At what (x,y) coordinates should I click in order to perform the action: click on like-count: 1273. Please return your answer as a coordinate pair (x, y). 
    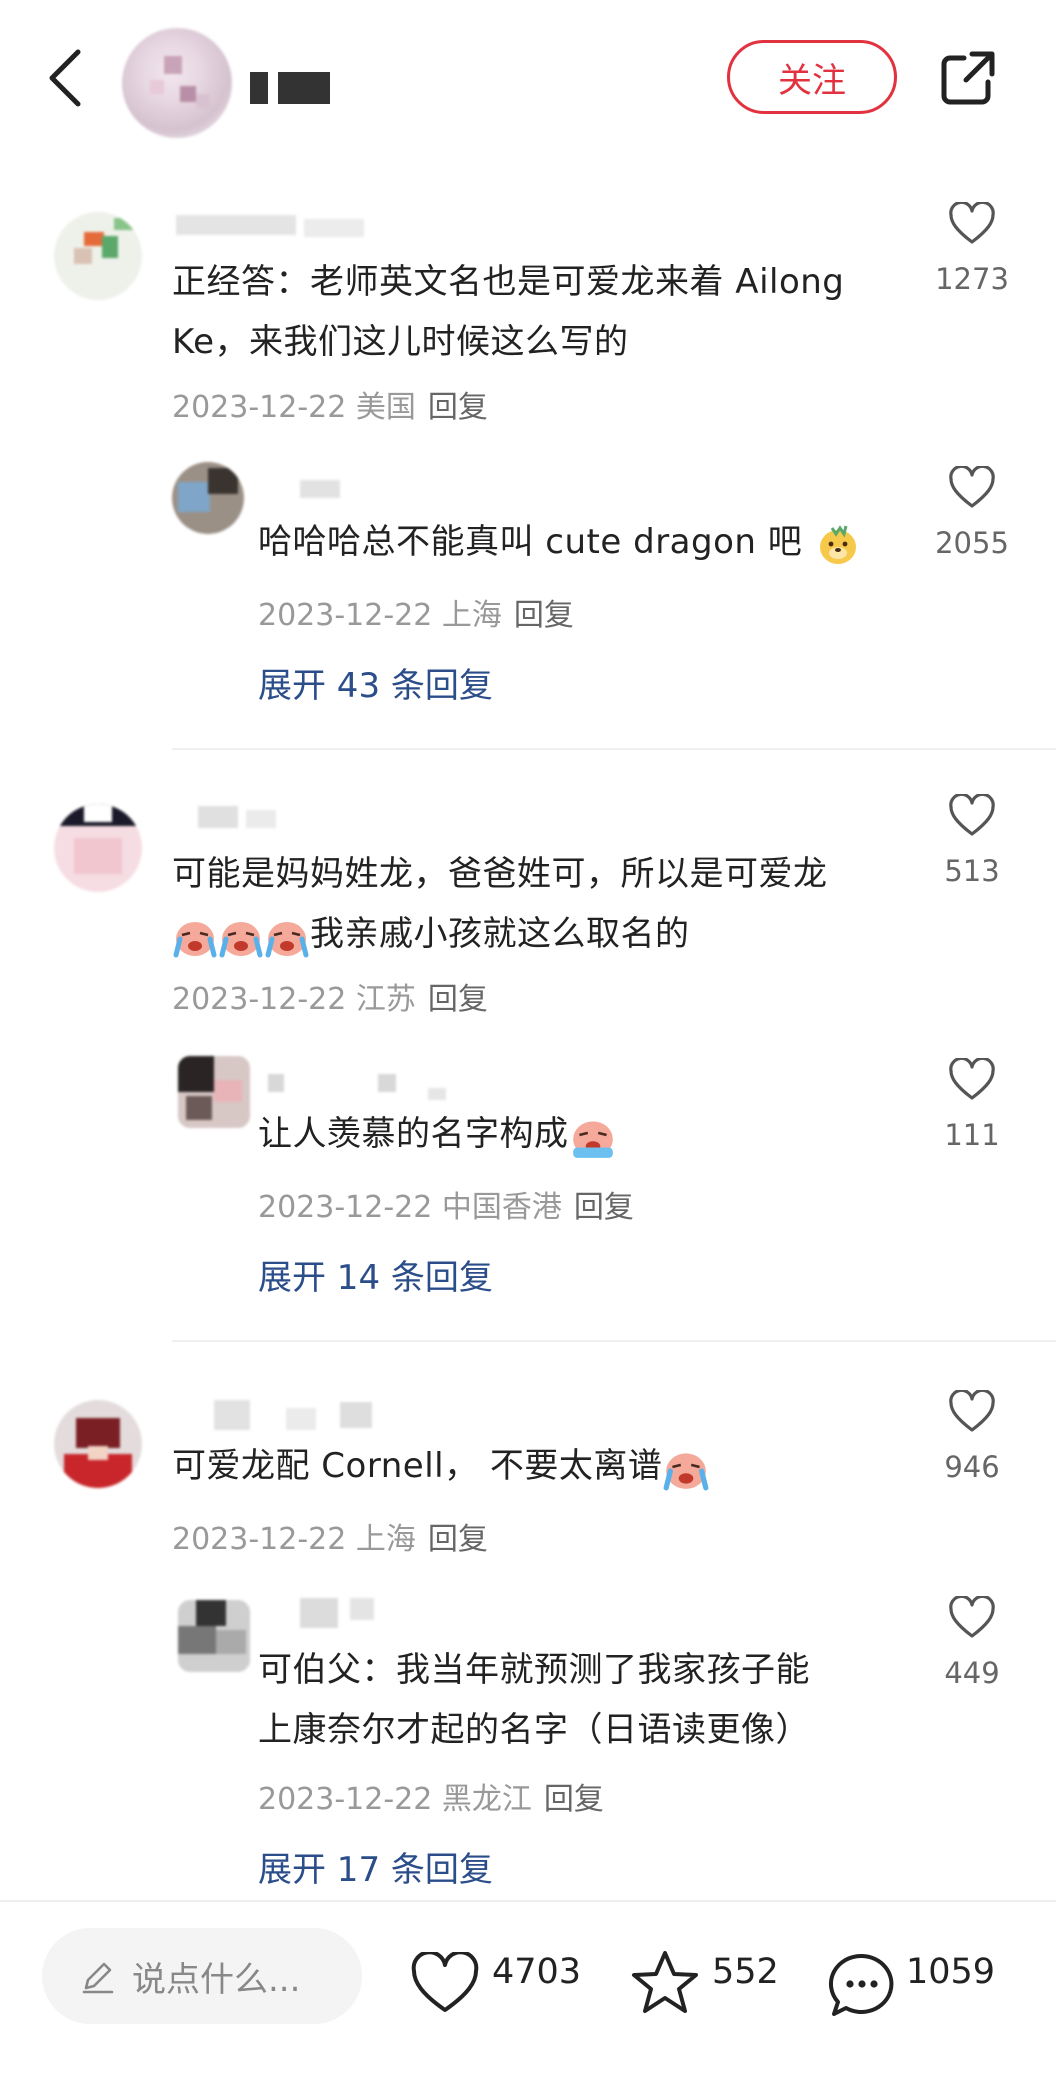
    Looking at the image, I should click on (972, 279).